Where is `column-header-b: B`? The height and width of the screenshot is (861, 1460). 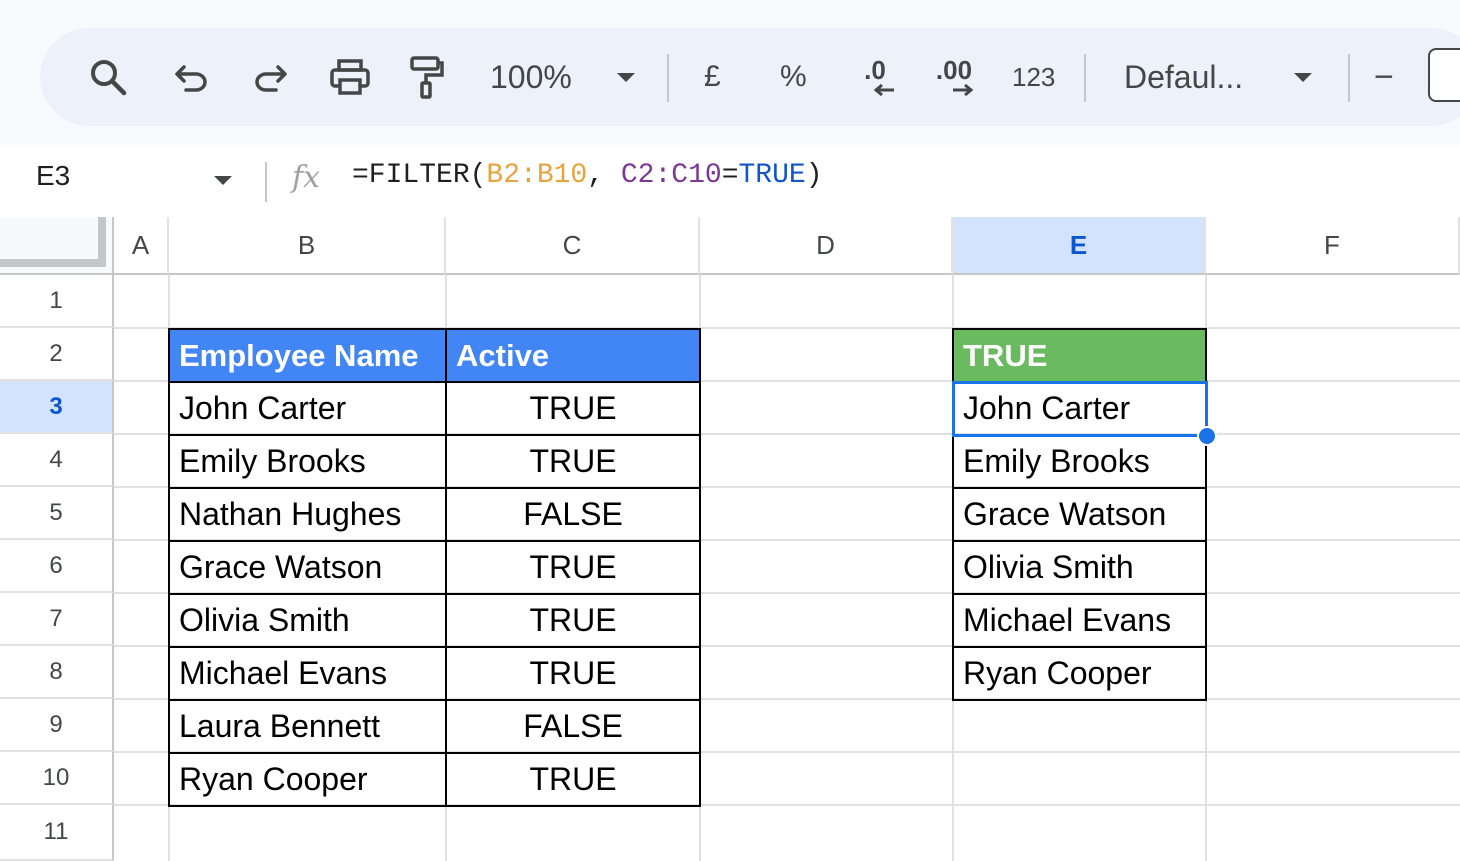
column-header-b: B is located at coordinates (307, 246).